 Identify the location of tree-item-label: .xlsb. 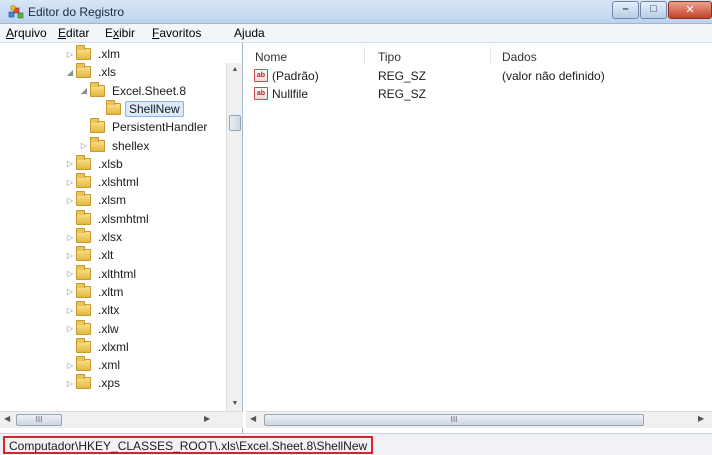
(110, 163).